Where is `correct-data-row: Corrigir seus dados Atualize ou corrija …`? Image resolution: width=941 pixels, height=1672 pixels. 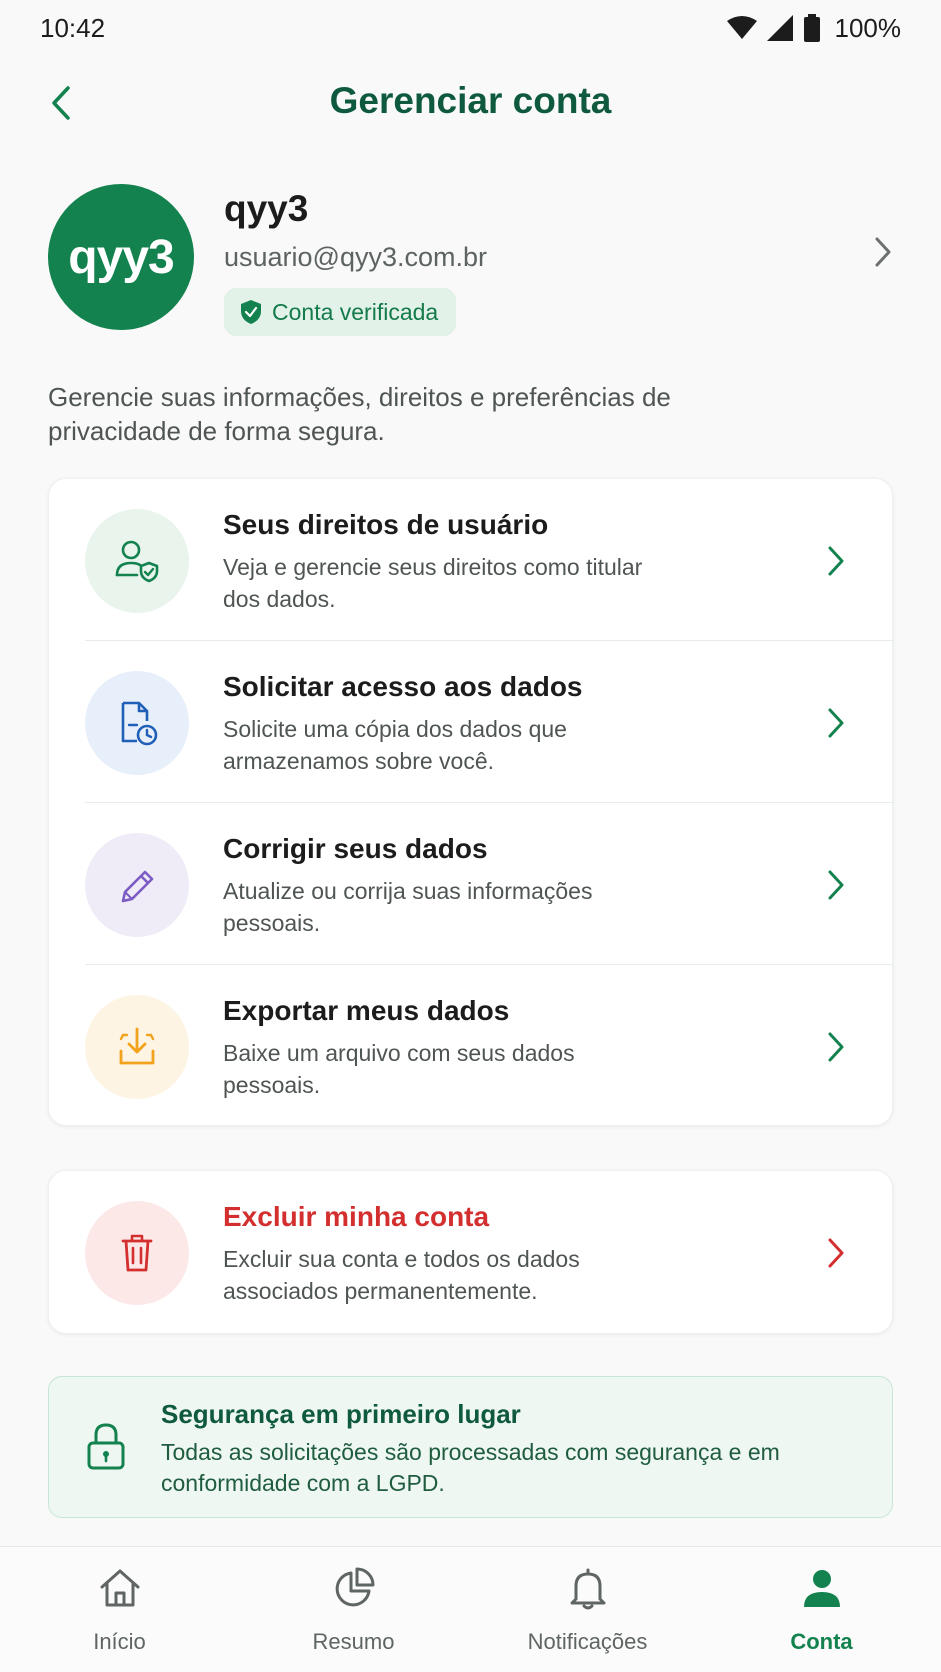
correct-data-row: Corrigir seus dados Atualize ou corrija … is located at coordinates (471, 884).